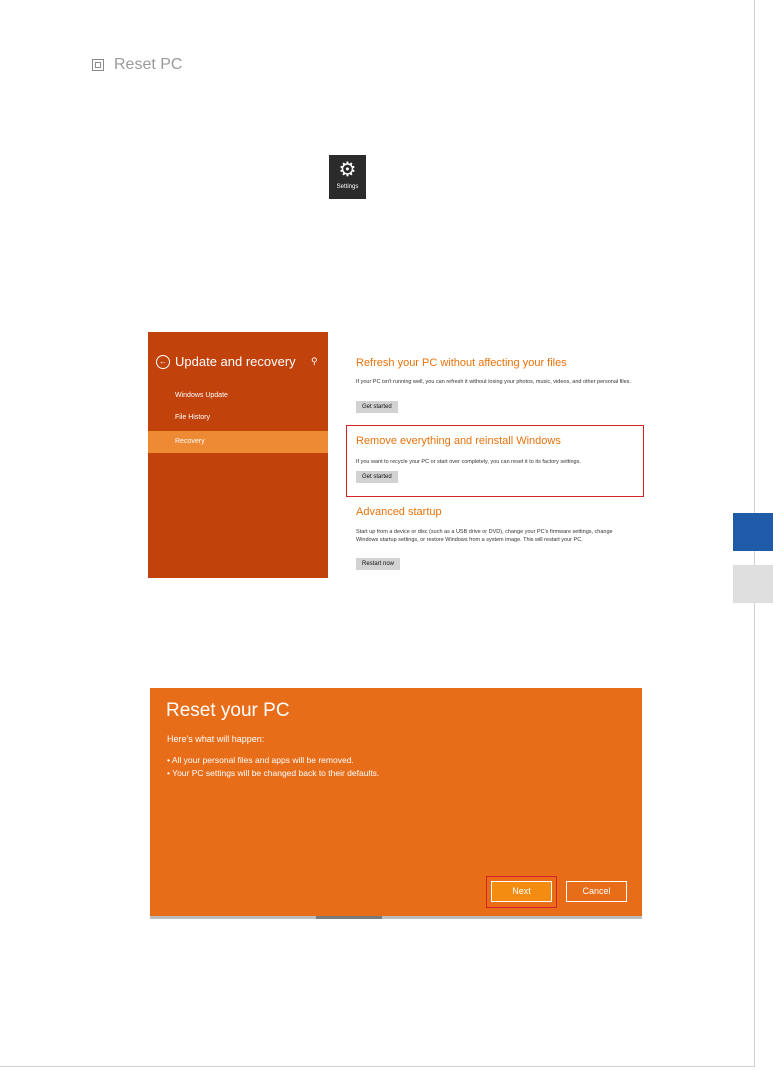 The height and width of the screenshot is (1071, 773). I want to click on sidebar-title: ← Update and recovery, so click(226, 361).